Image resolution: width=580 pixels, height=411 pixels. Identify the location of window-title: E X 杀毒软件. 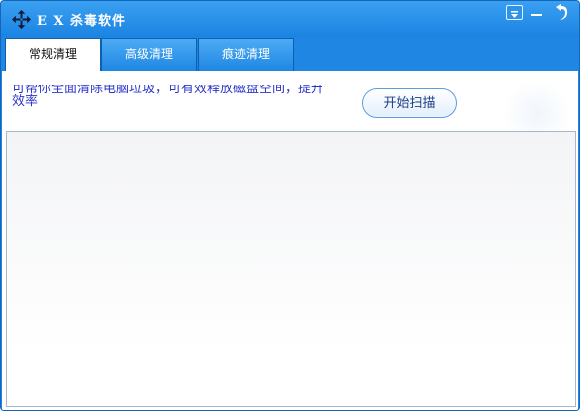
(82, 21).